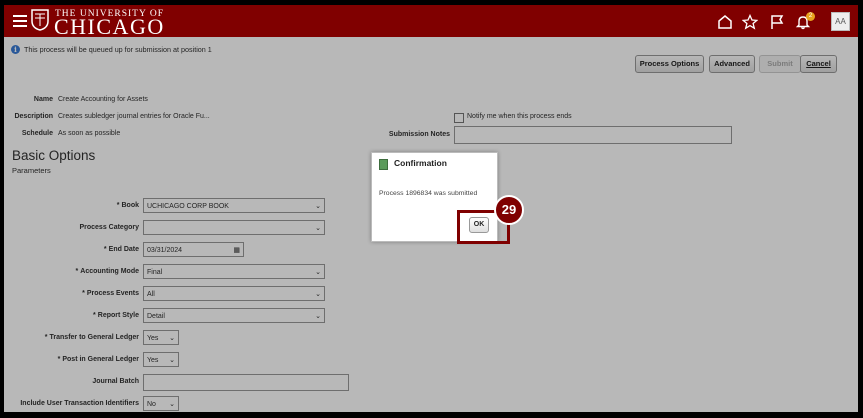 The width and height of the screenshot is (863, 418). I want to click on notification-count-badge: 2, so click(810, 16).